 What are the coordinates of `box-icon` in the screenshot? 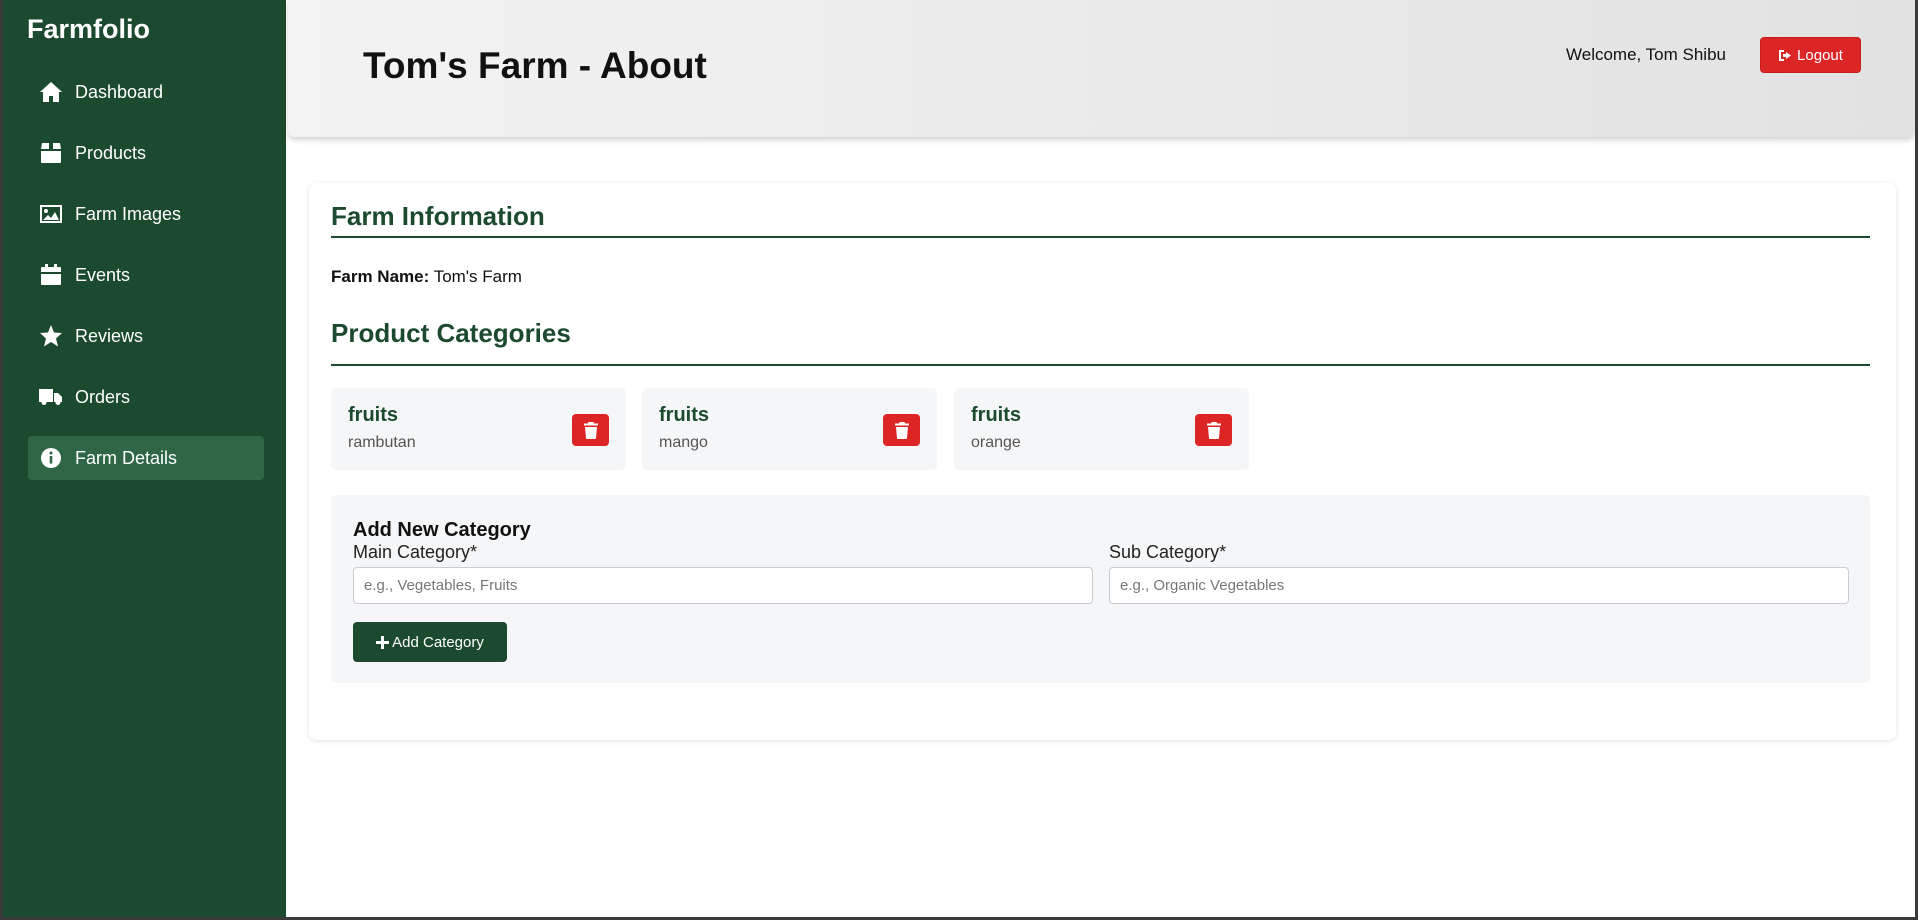 It's located at (51, 153).